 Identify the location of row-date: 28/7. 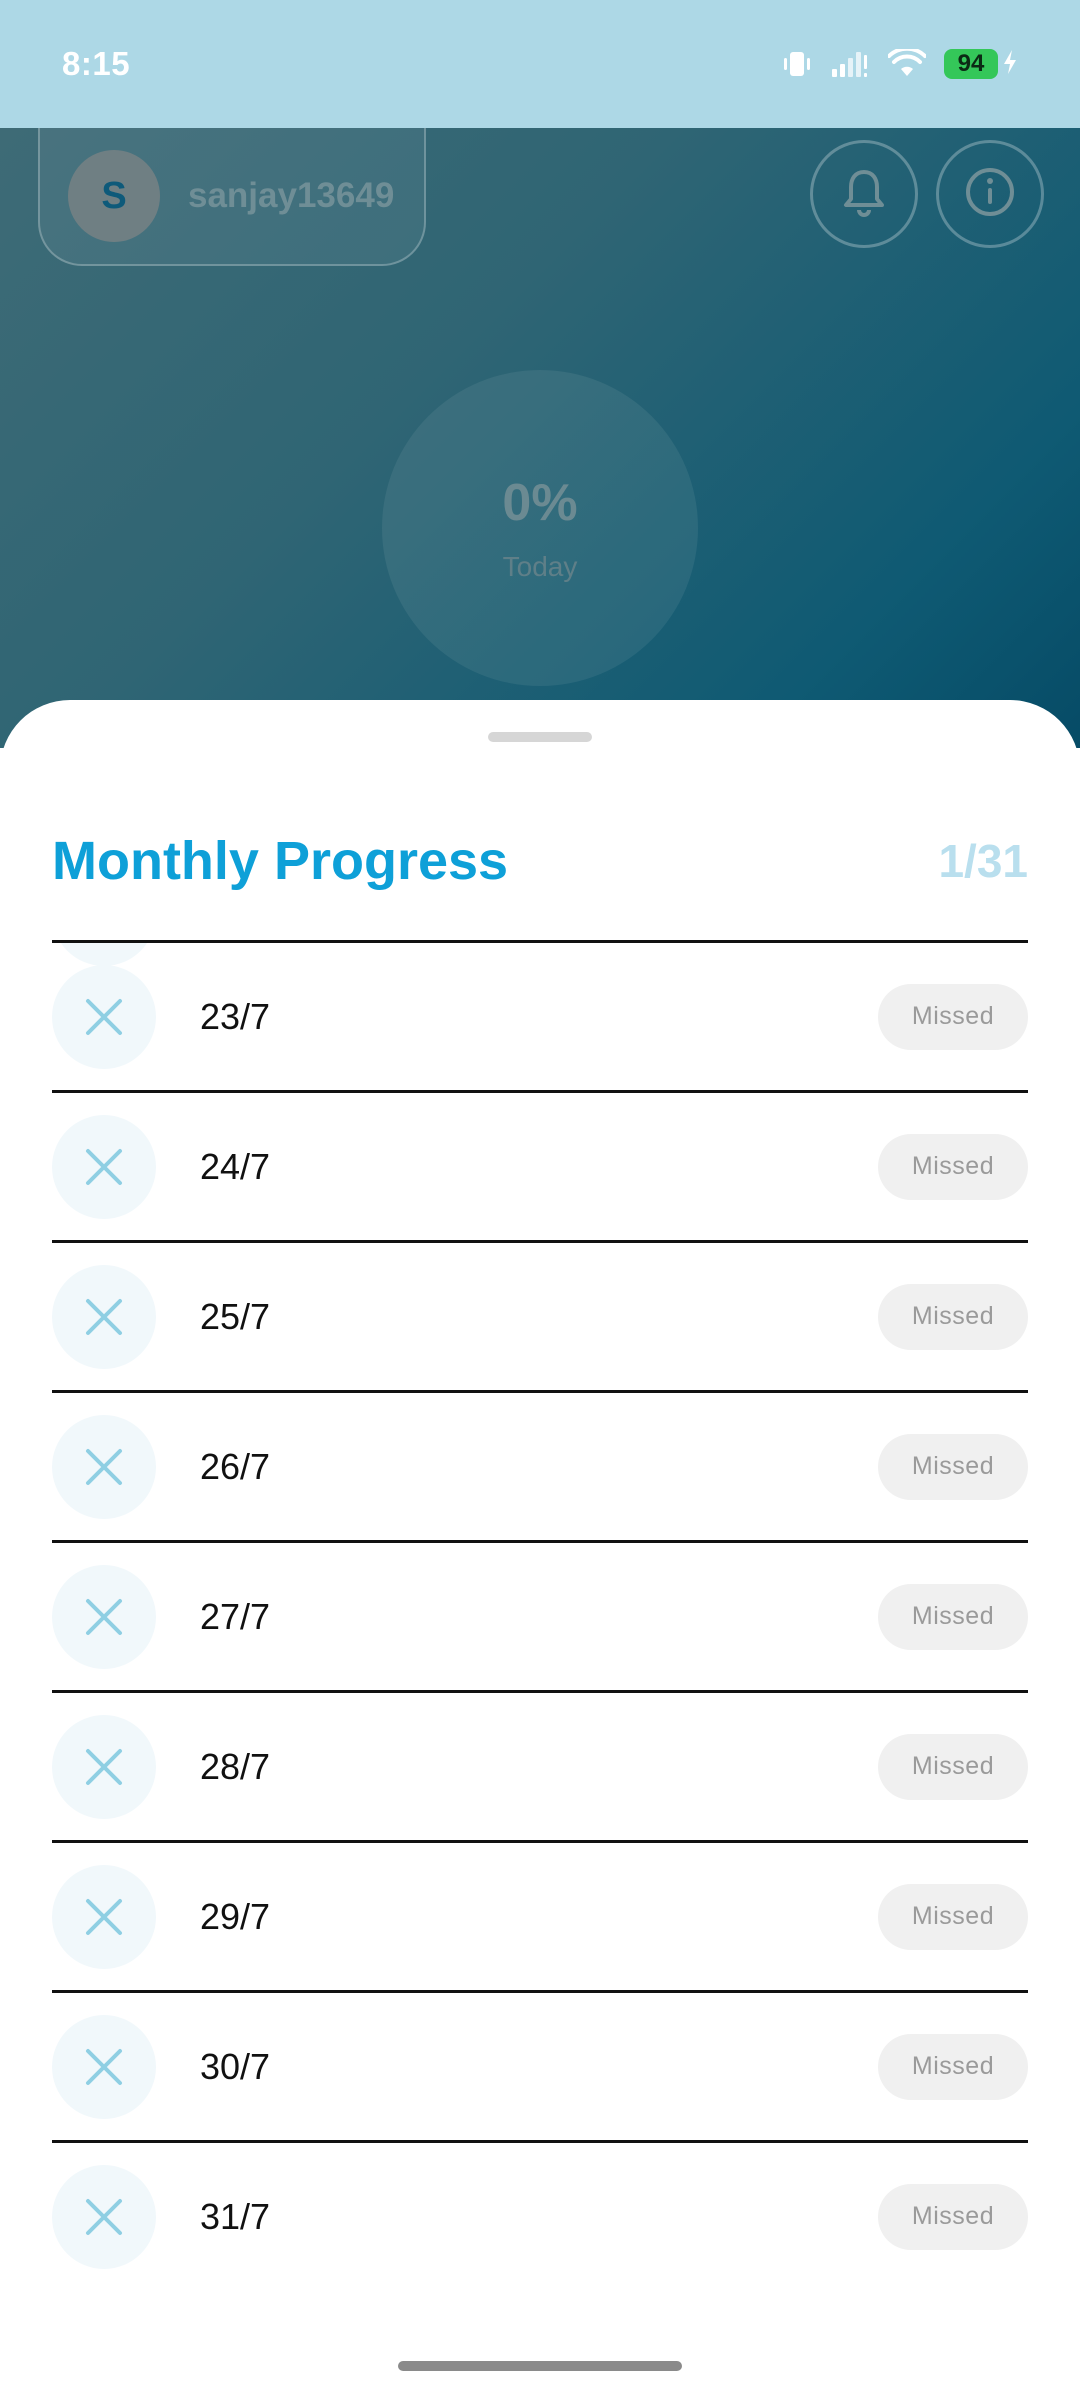
(235, 1766).